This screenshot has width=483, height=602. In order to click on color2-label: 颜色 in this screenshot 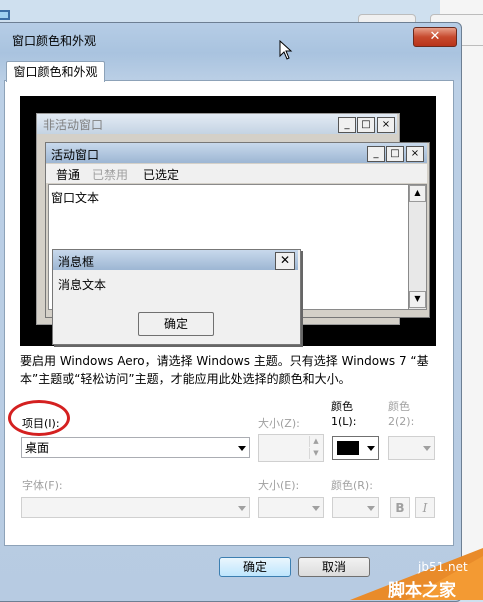, I will do `click(399, 406)`.